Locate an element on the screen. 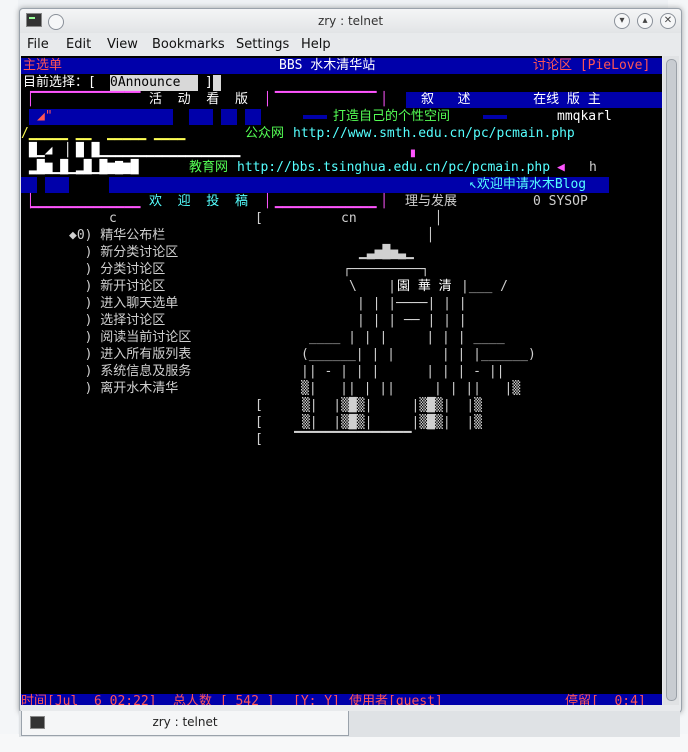 This screenshot has height=752, width=688. banner-c: c is located at coordinates (113, 218).